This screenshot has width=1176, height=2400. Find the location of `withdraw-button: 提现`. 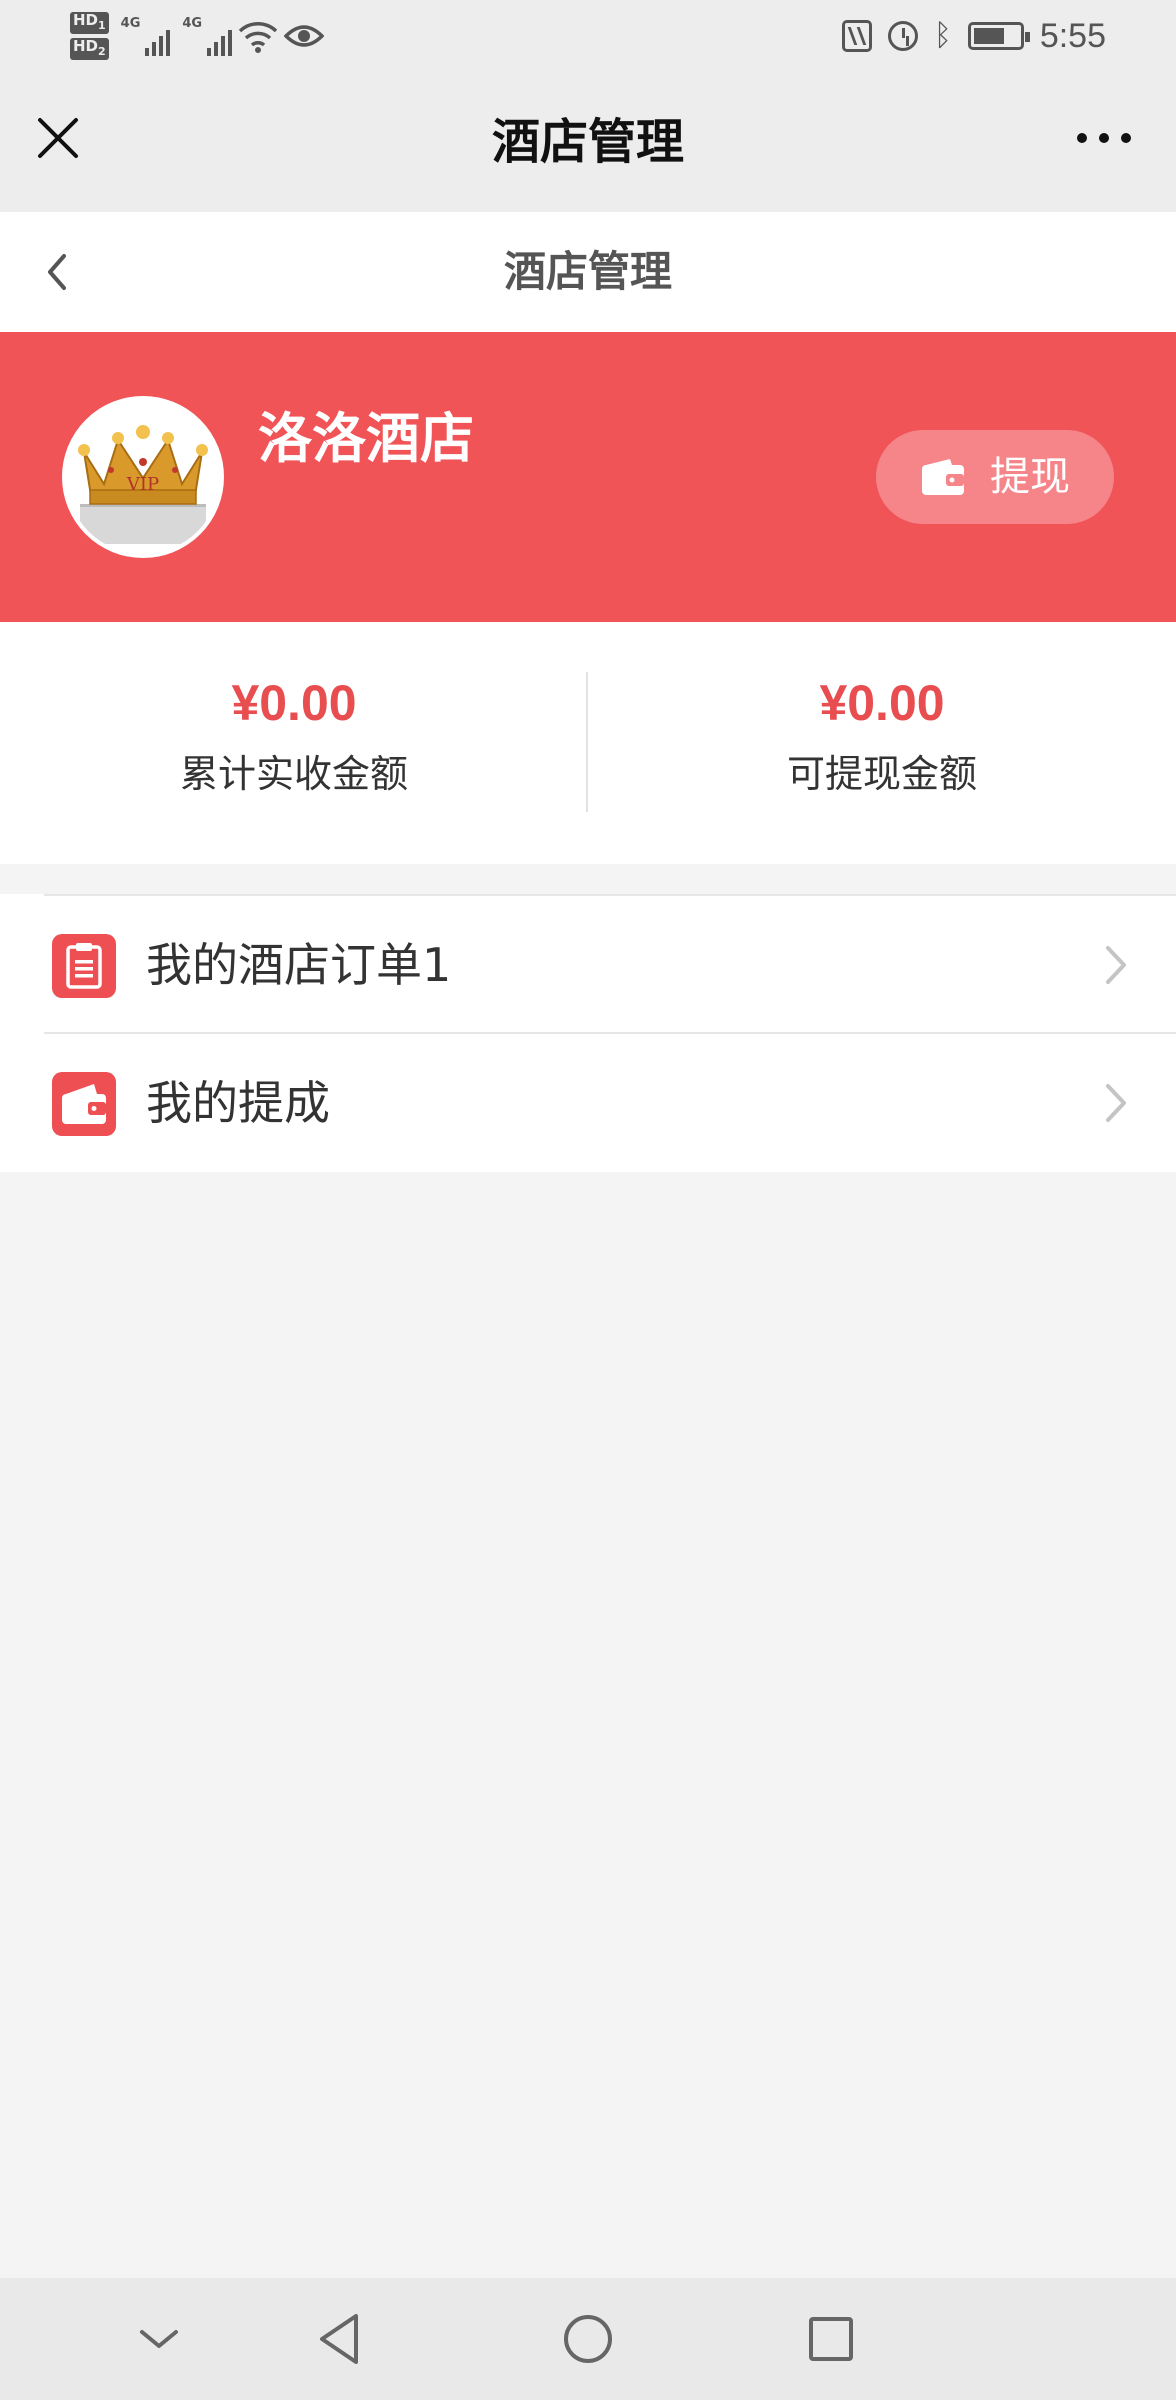

withdraw-button: 提现 is located at coordinates (995, 477).